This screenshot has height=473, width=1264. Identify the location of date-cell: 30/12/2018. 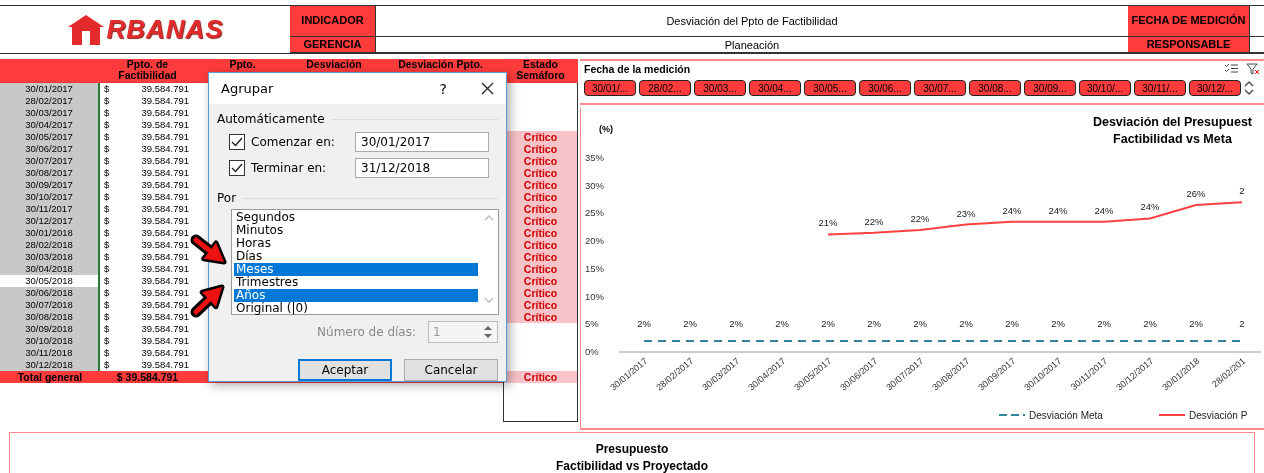
(50, 365).